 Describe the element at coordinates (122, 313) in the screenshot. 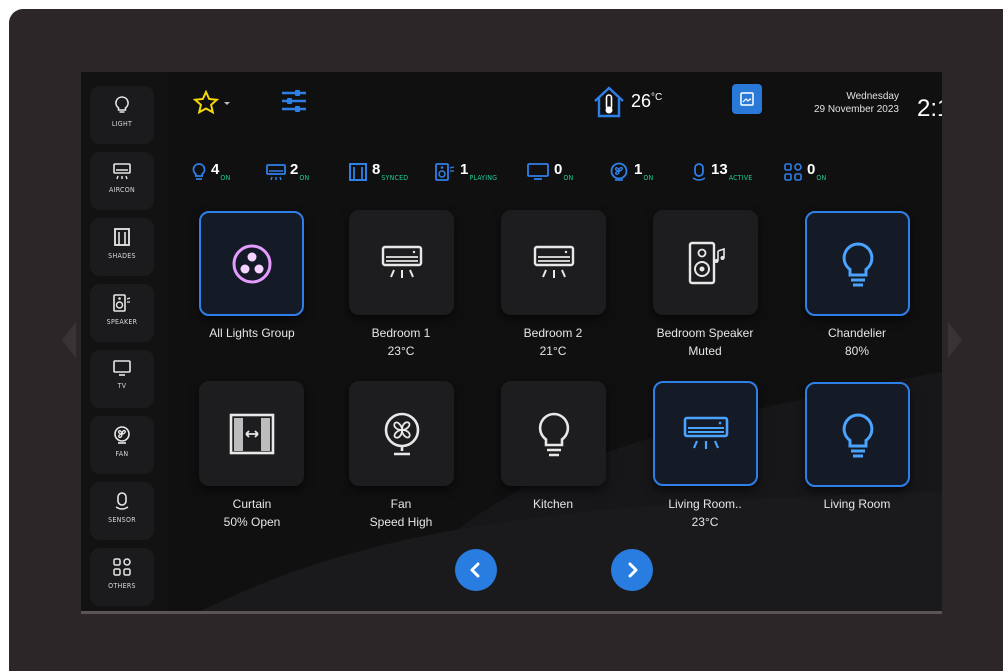

I see `sidebar-item-speaker: SPEAKER` at that location.